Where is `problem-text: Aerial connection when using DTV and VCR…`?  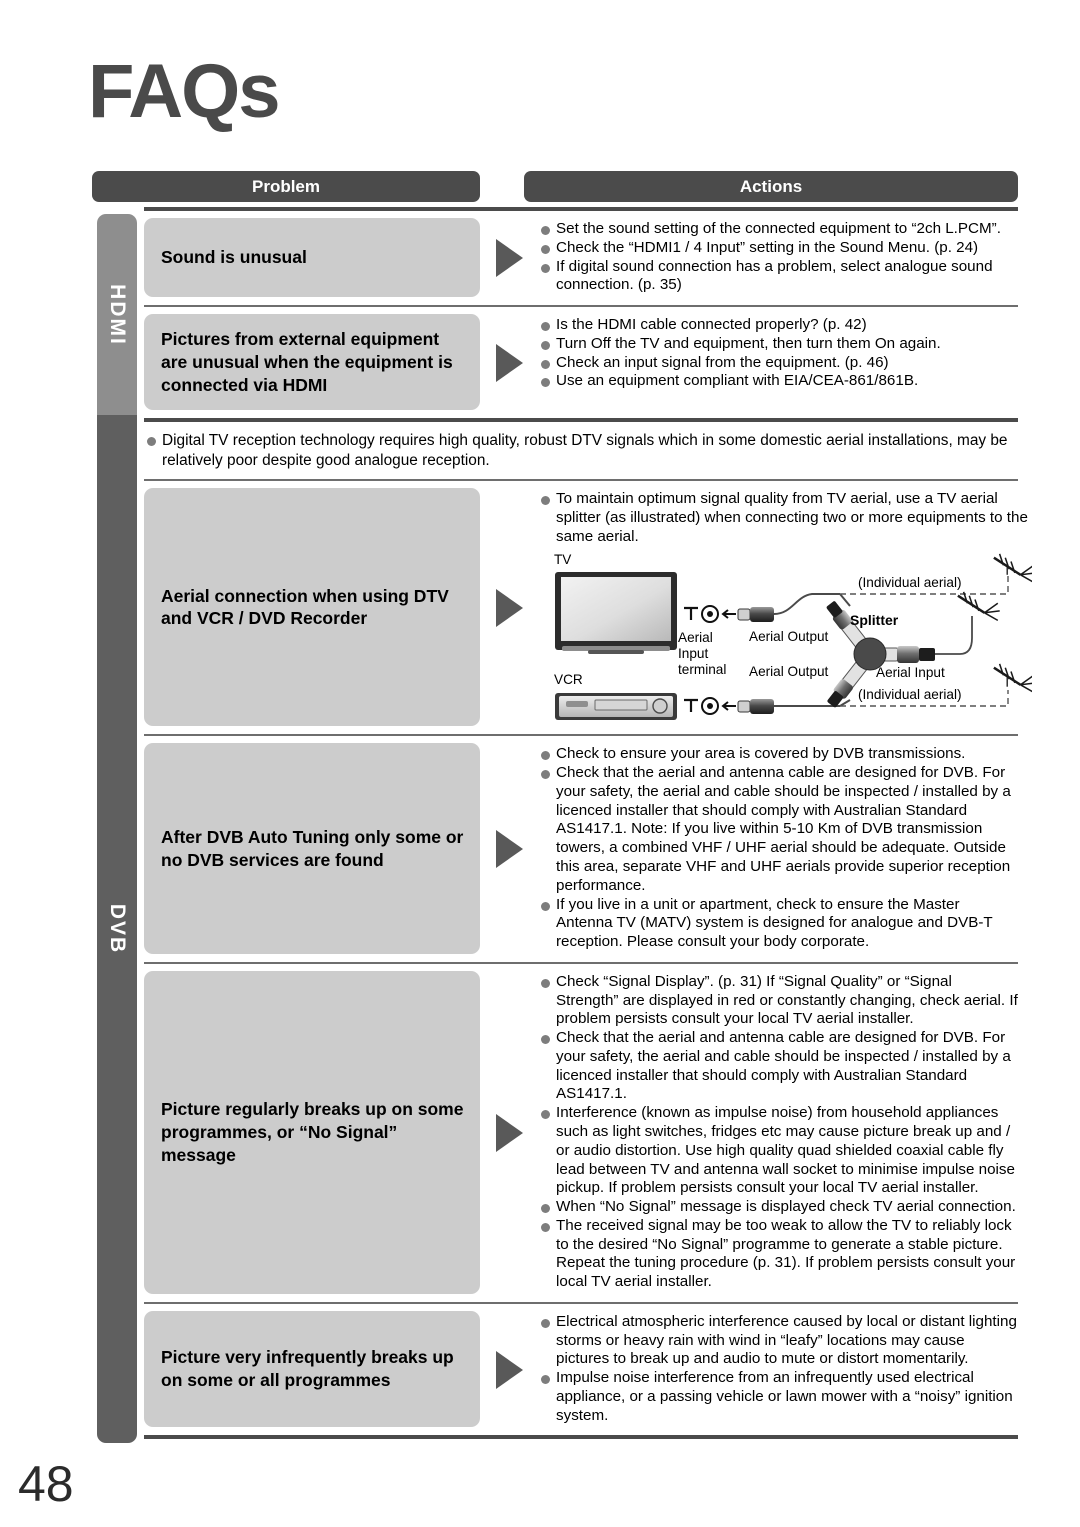
problem-text: Aerial connection when using DTV and VCR… is located at coordinates (312, 607).